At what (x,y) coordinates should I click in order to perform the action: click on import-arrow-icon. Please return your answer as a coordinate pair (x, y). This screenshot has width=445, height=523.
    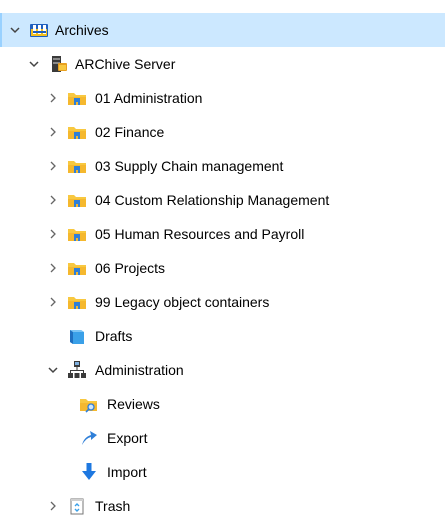
    Looking at the image, I should click on (89, 472).